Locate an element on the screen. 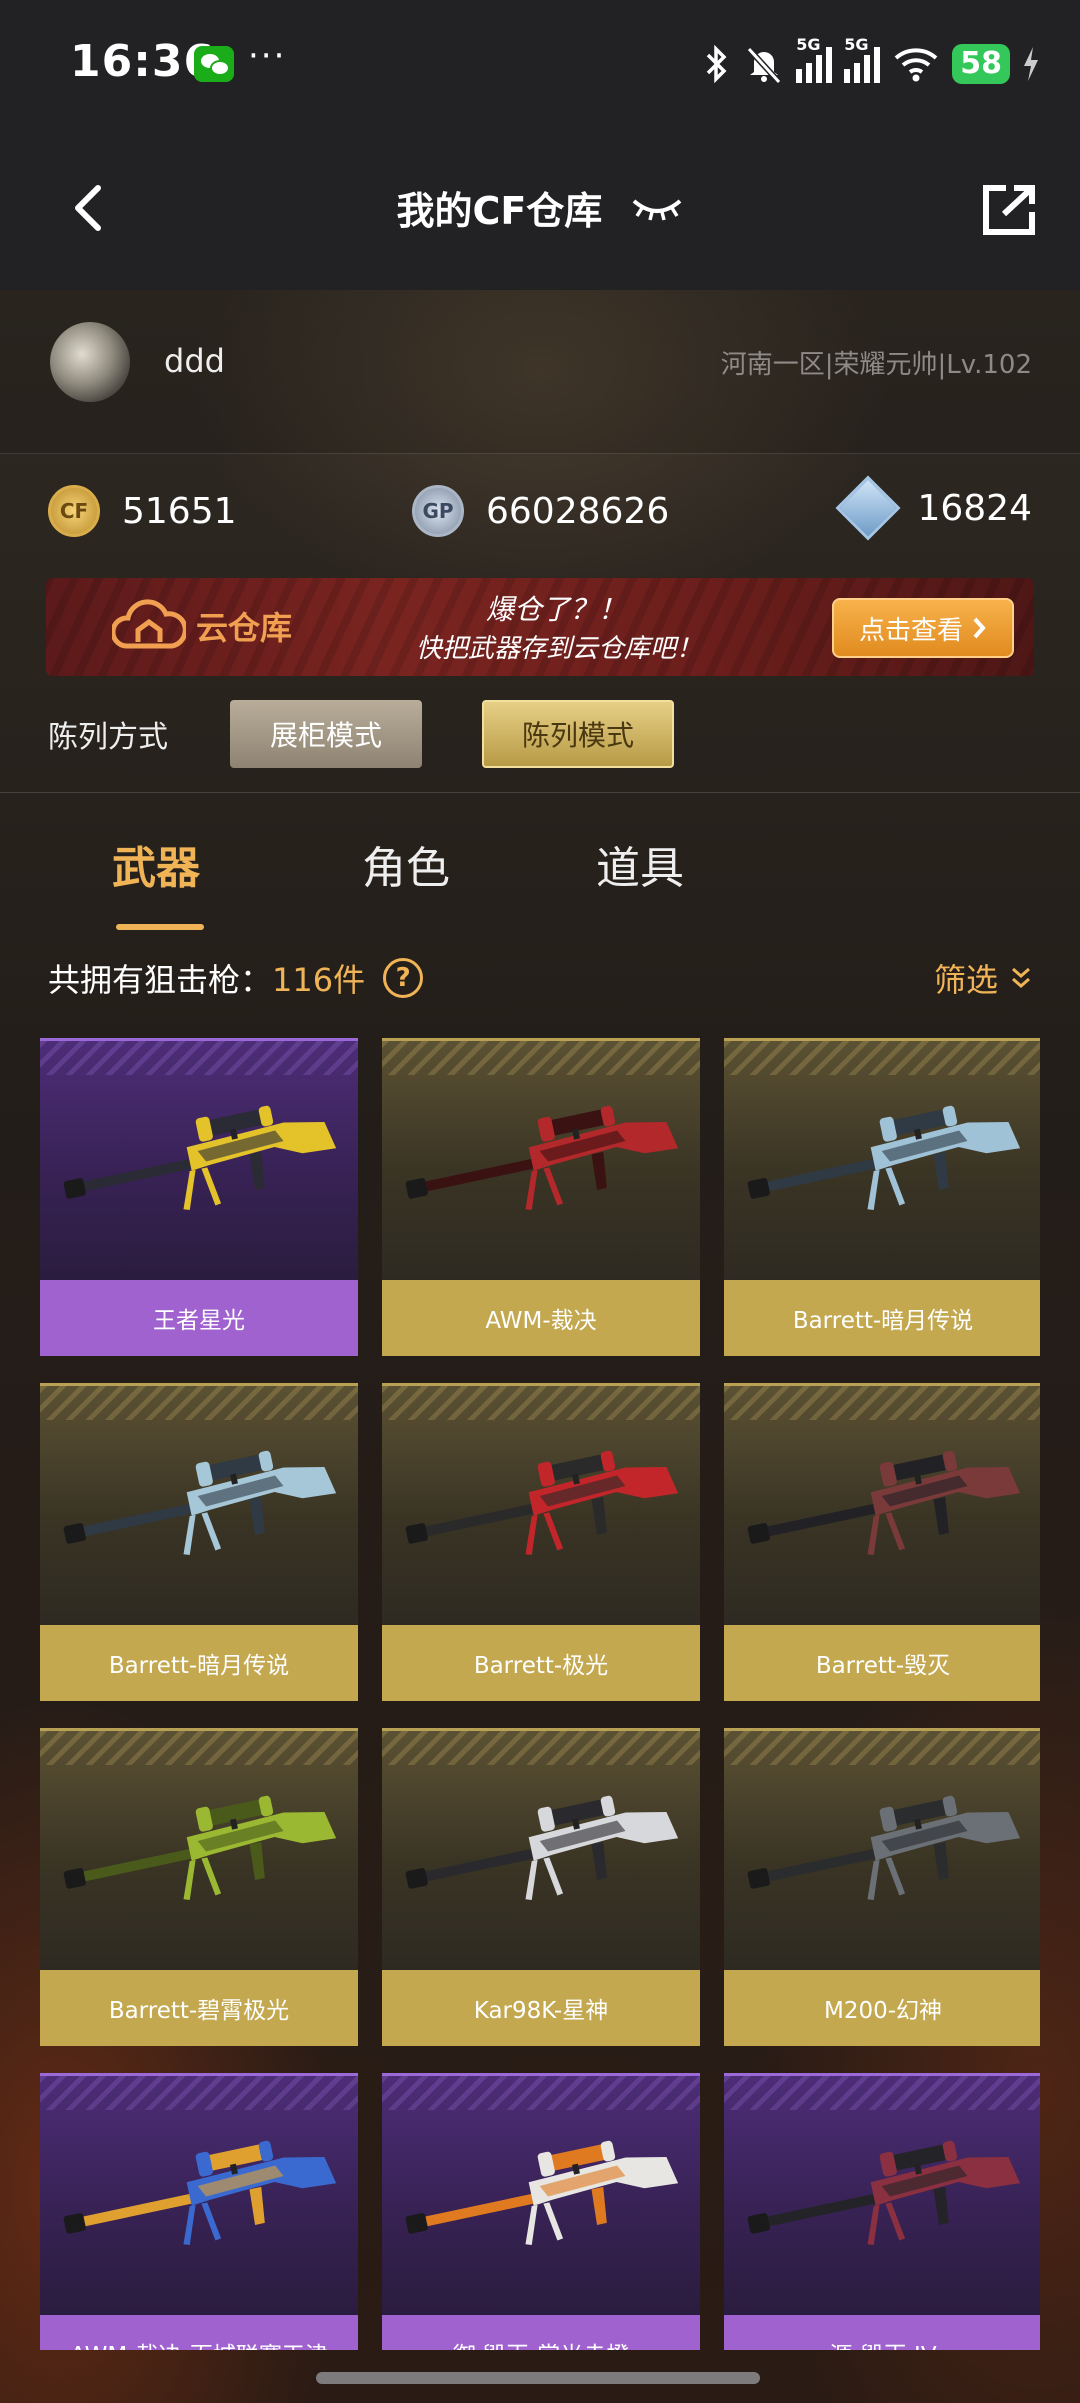 This screenshot has height=2403, width=1080. weapon-card: Barrett-极光 is located at coordinates (541, 1542).